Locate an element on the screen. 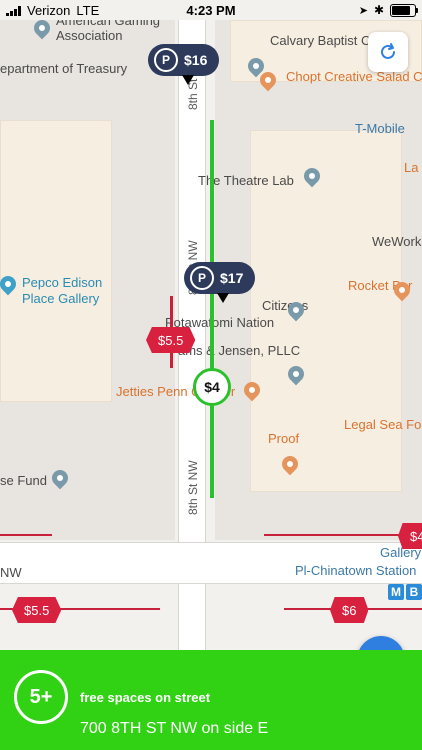  poi-fund: se Fund is located at coordinates (23, 480).